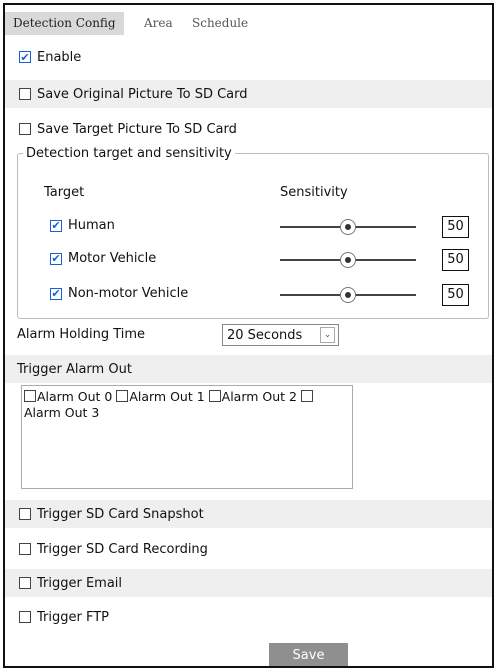 The image size is (496, 670). What do you see at coordinates (348, 295) in the screenshot?
I see `non-motor-vehicle-slider-knob` at bounding box center [348, 295].